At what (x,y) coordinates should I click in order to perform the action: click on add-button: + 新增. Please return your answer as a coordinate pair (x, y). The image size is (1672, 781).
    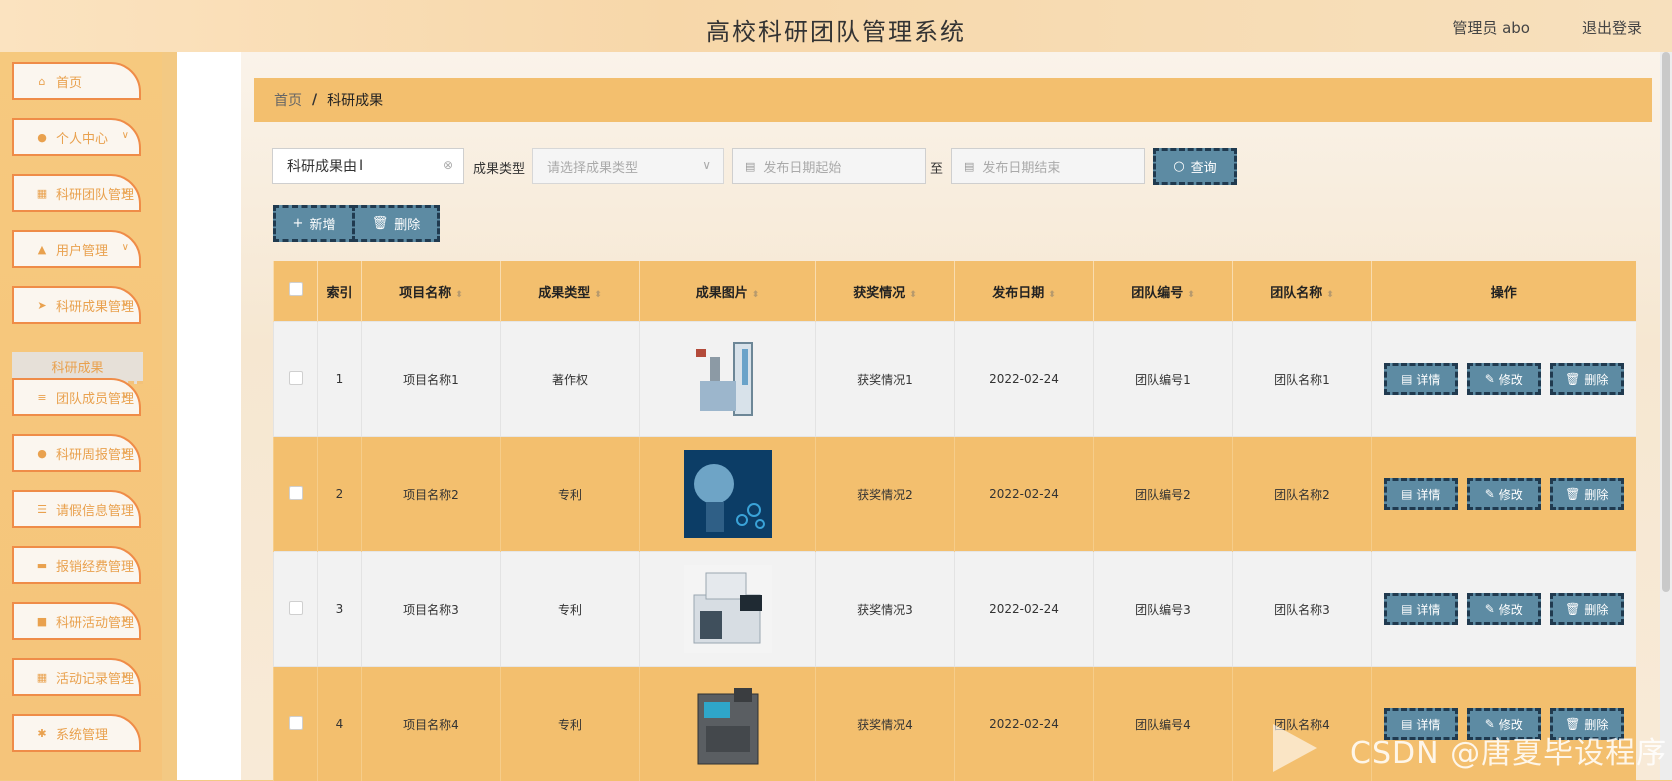
    Looking at the image, I should click on (314, 223).